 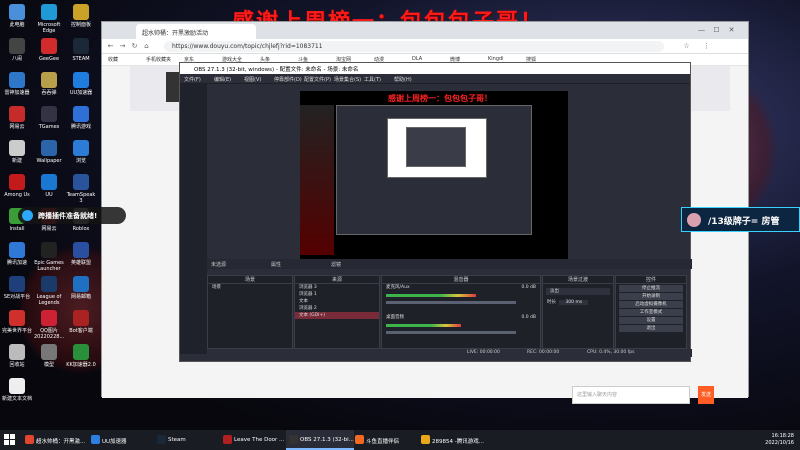 I want to click on browser-tab: 超水帅桶：开黑激励活动, so click(x=196, y=31).